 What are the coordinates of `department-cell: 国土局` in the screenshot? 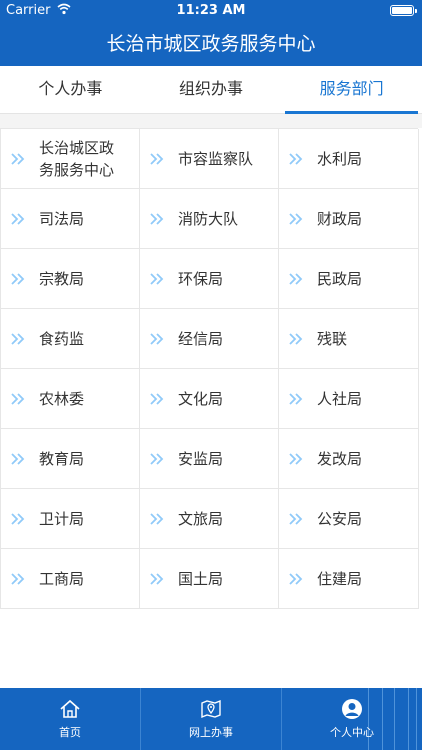 It's located at (209, 579).